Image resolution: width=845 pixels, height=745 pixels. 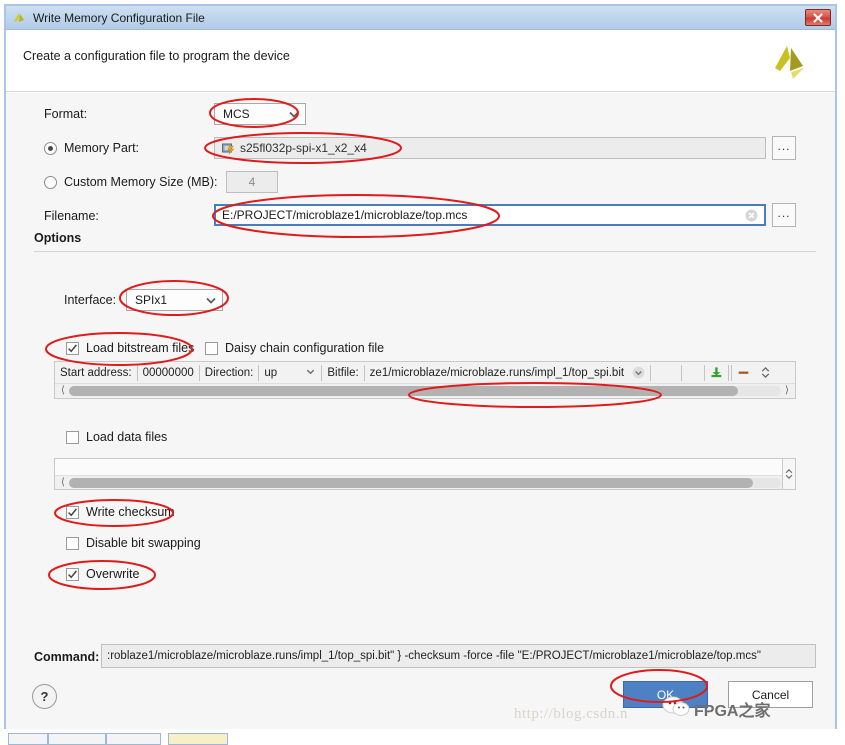 What do you see at coordinates (271, 372) in the screenshot?
I see `direction-value: up` at bounding box center [271, 372].